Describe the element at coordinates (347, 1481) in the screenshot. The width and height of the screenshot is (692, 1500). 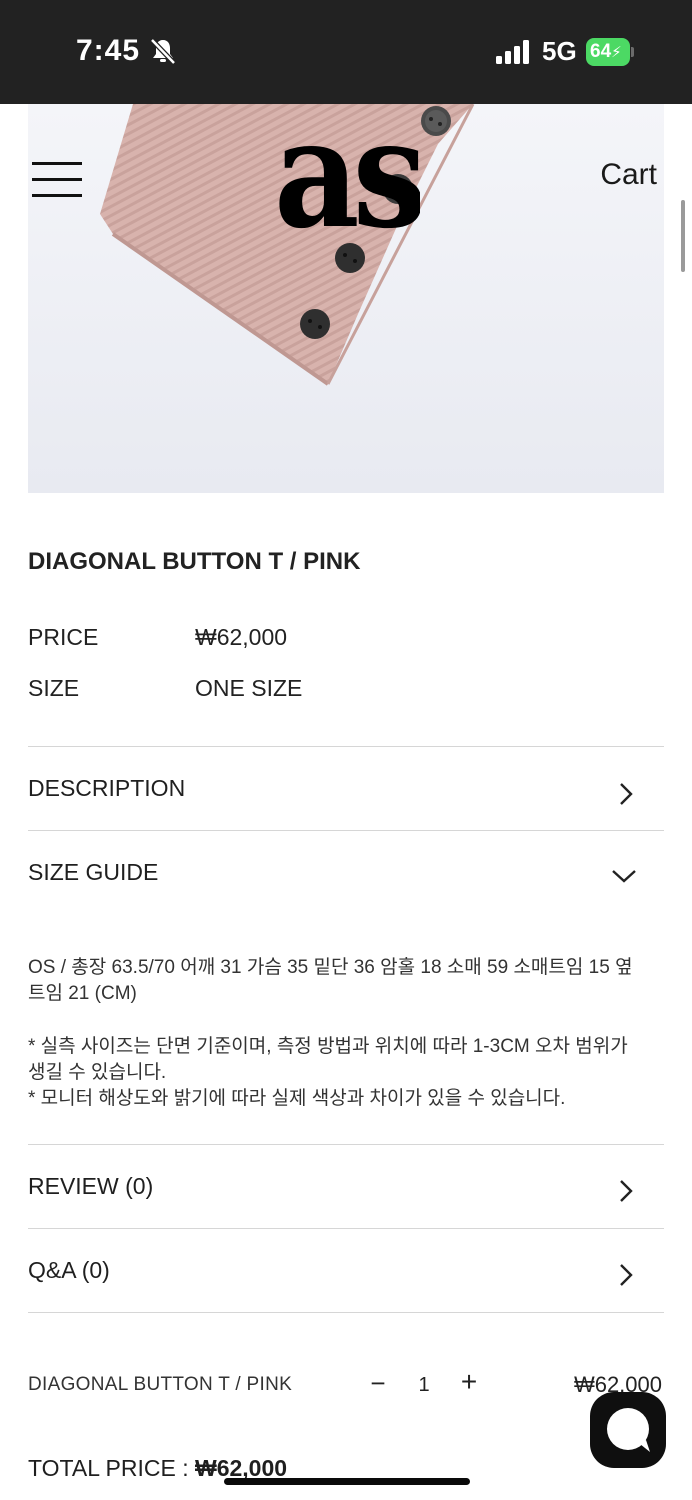
I see `home-indicator` at that location.